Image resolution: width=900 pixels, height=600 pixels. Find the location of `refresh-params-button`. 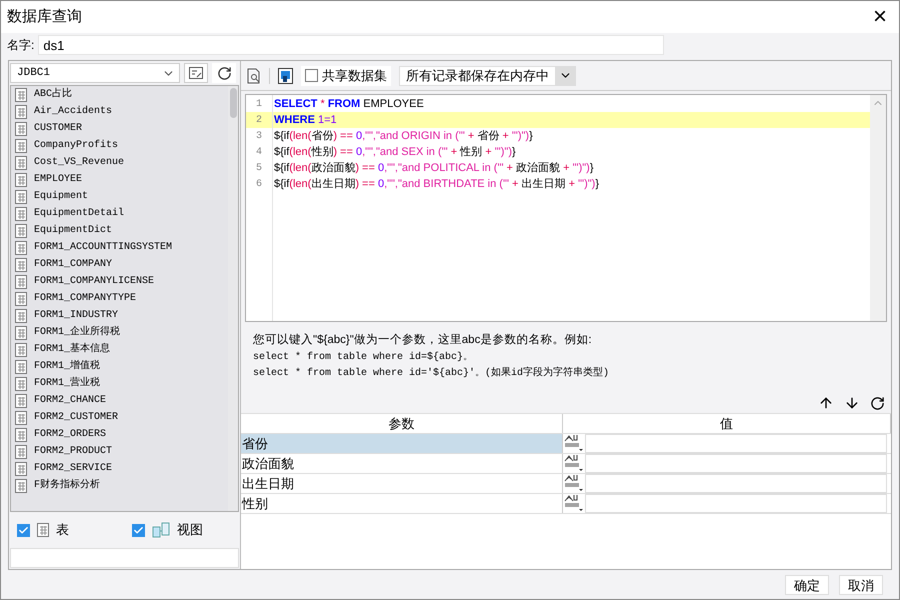

refresh-params-button is located at coordinates (877, 403).